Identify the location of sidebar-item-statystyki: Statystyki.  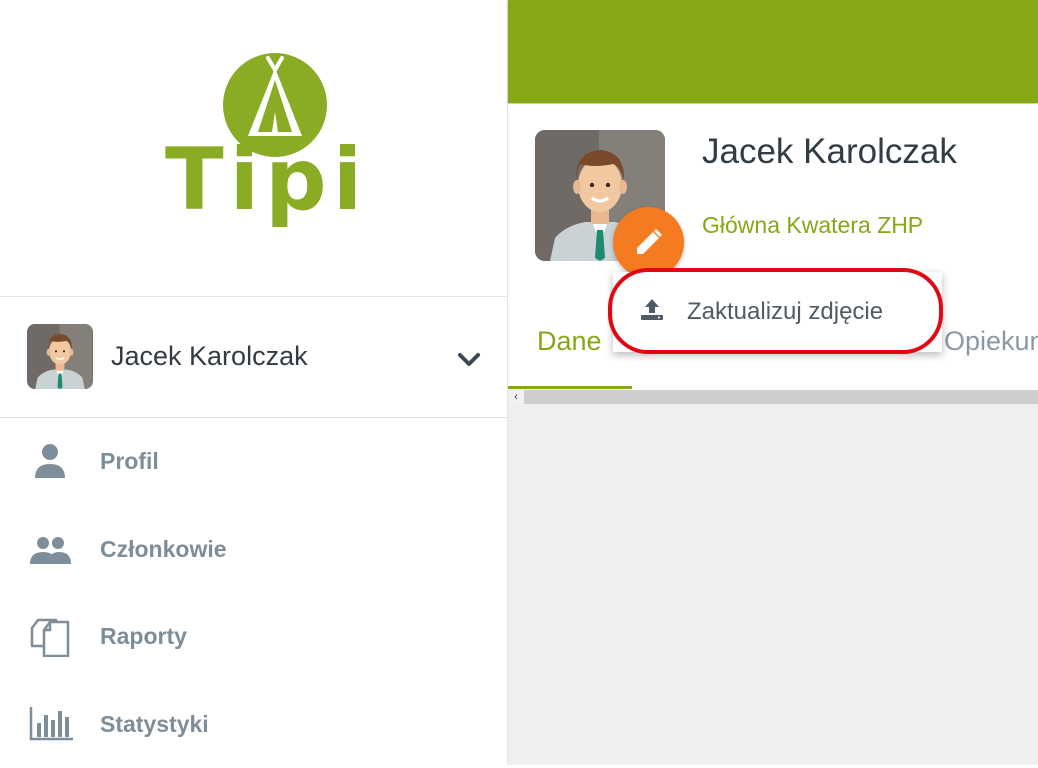
(253, 724).